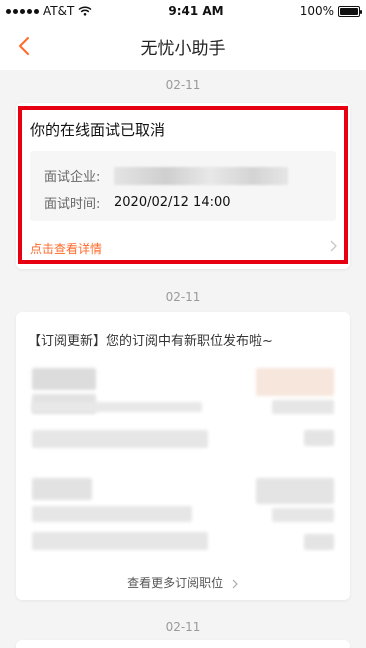 The image size is (366, 648). I want to click on wifi-icon, so click(85, 11).